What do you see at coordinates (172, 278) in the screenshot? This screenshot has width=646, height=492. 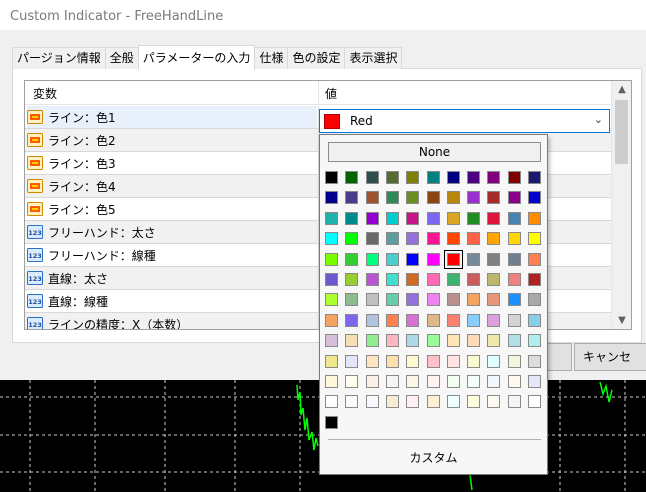 I see `row-name-cell: 123 直線：太さ` at bounding box center [172, 278].